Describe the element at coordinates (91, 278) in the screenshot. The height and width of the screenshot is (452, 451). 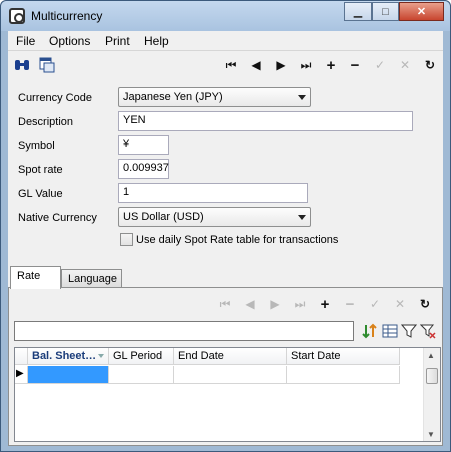
I see `tab-language: Language` at that location.